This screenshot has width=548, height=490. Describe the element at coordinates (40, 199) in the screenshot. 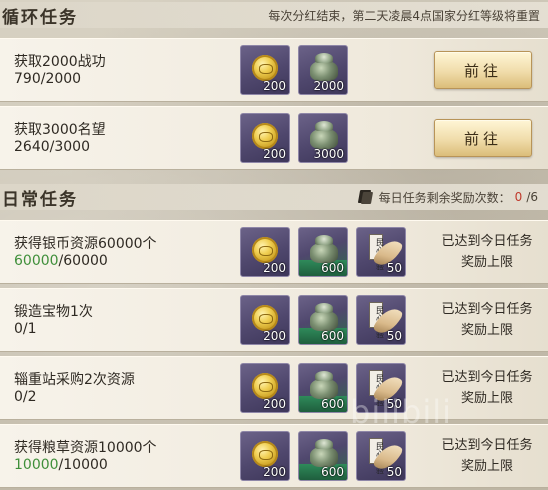

I see `daily-section-title: 日常任务` at that location.